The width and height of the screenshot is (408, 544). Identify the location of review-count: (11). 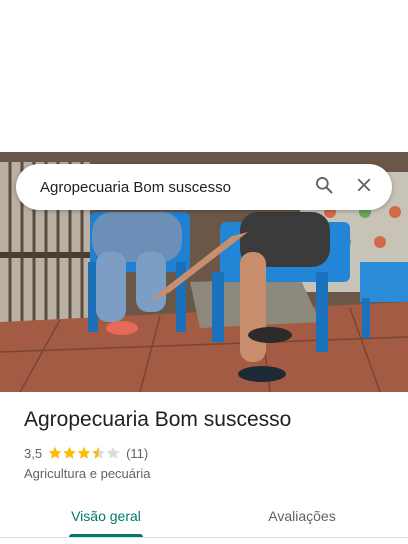
(137, 453).